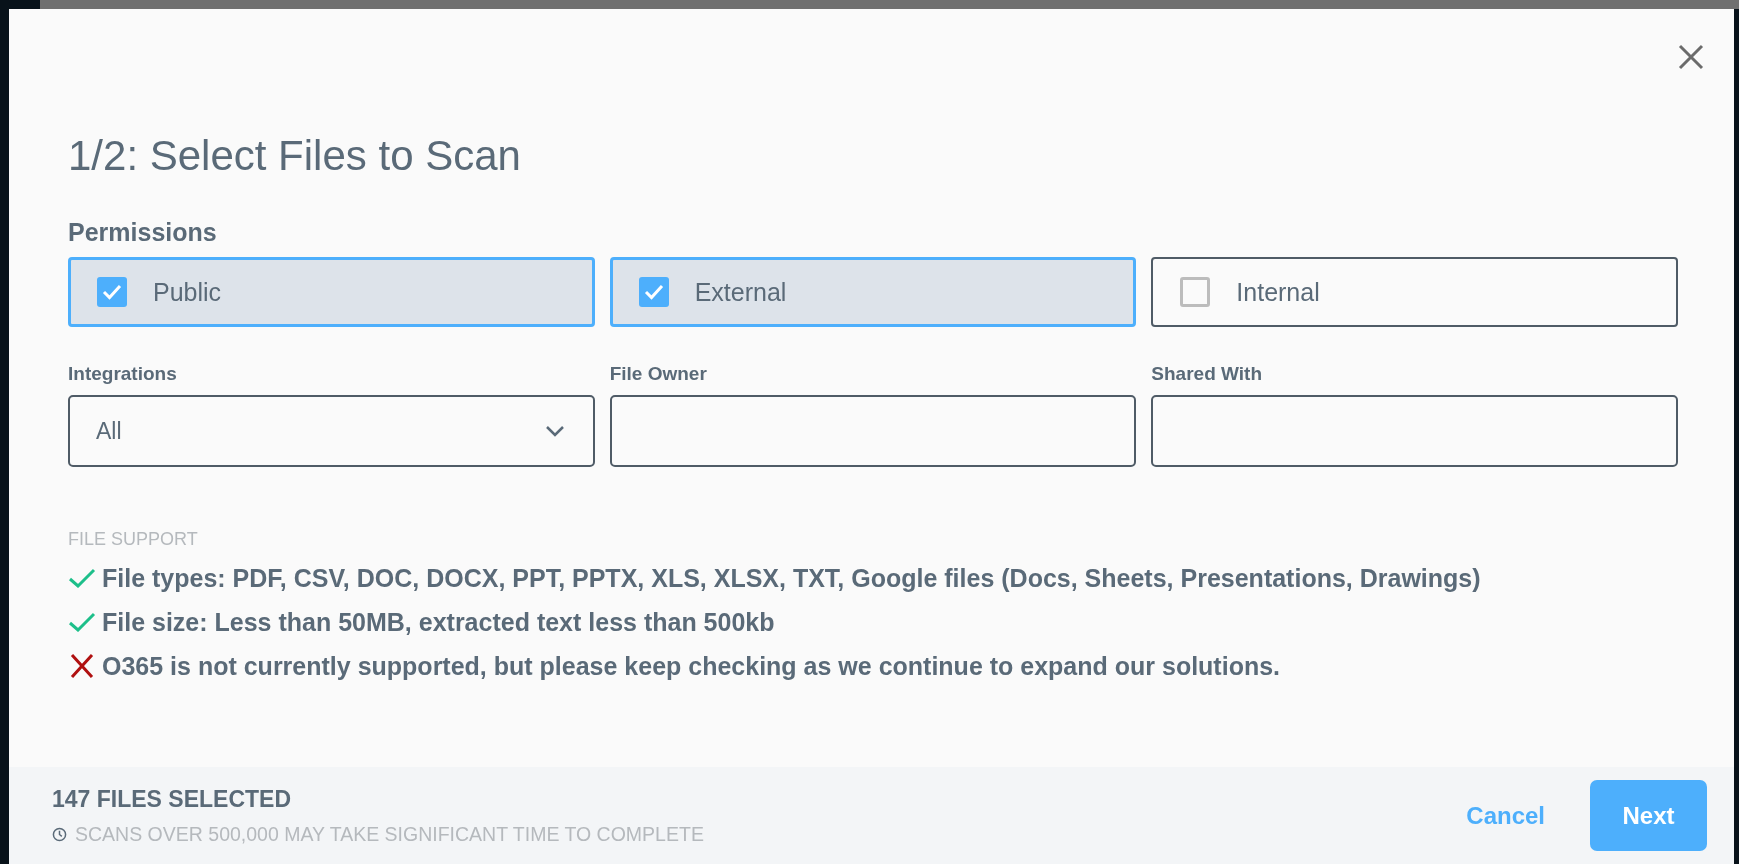  What do you see at coordinates (1691, 57) in the screenshot?
I see `close-icon` at bounding box center [1691, 57].